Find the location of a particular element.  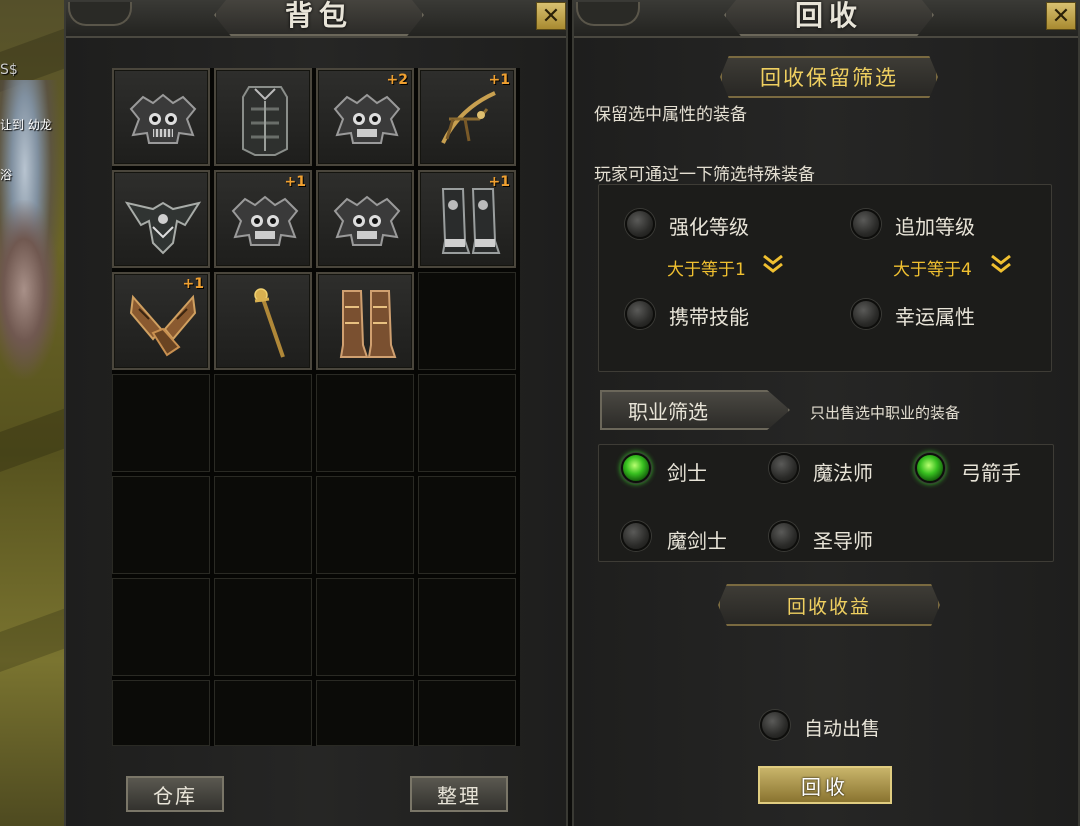

job-magic-swordsman-label: 魔剑士 is located at coordinates (697, 541).